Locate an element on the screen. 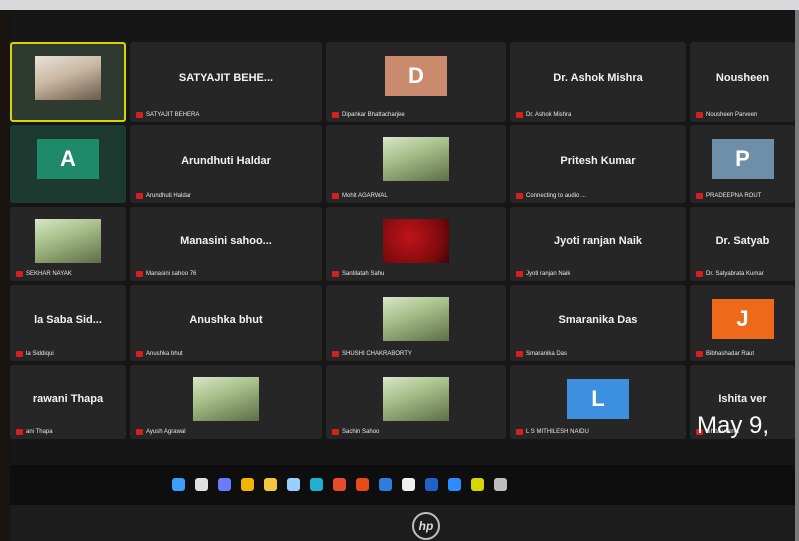  participant-tile: A is located at coordinates (68, 164).